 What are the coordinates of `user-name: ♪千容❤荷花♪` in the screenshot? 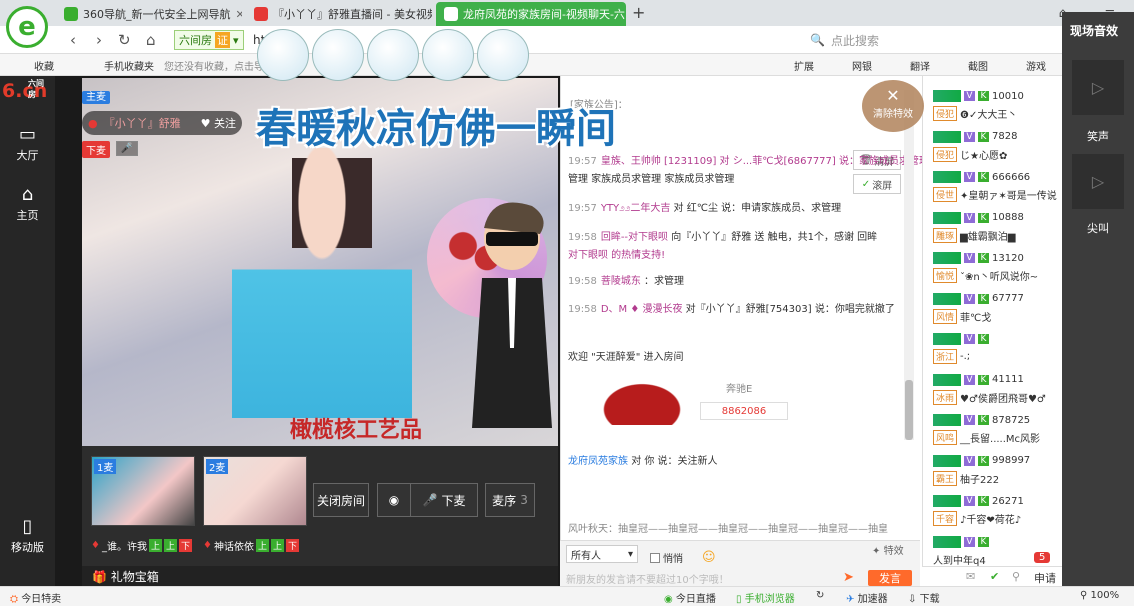 It's located at (990, 518).